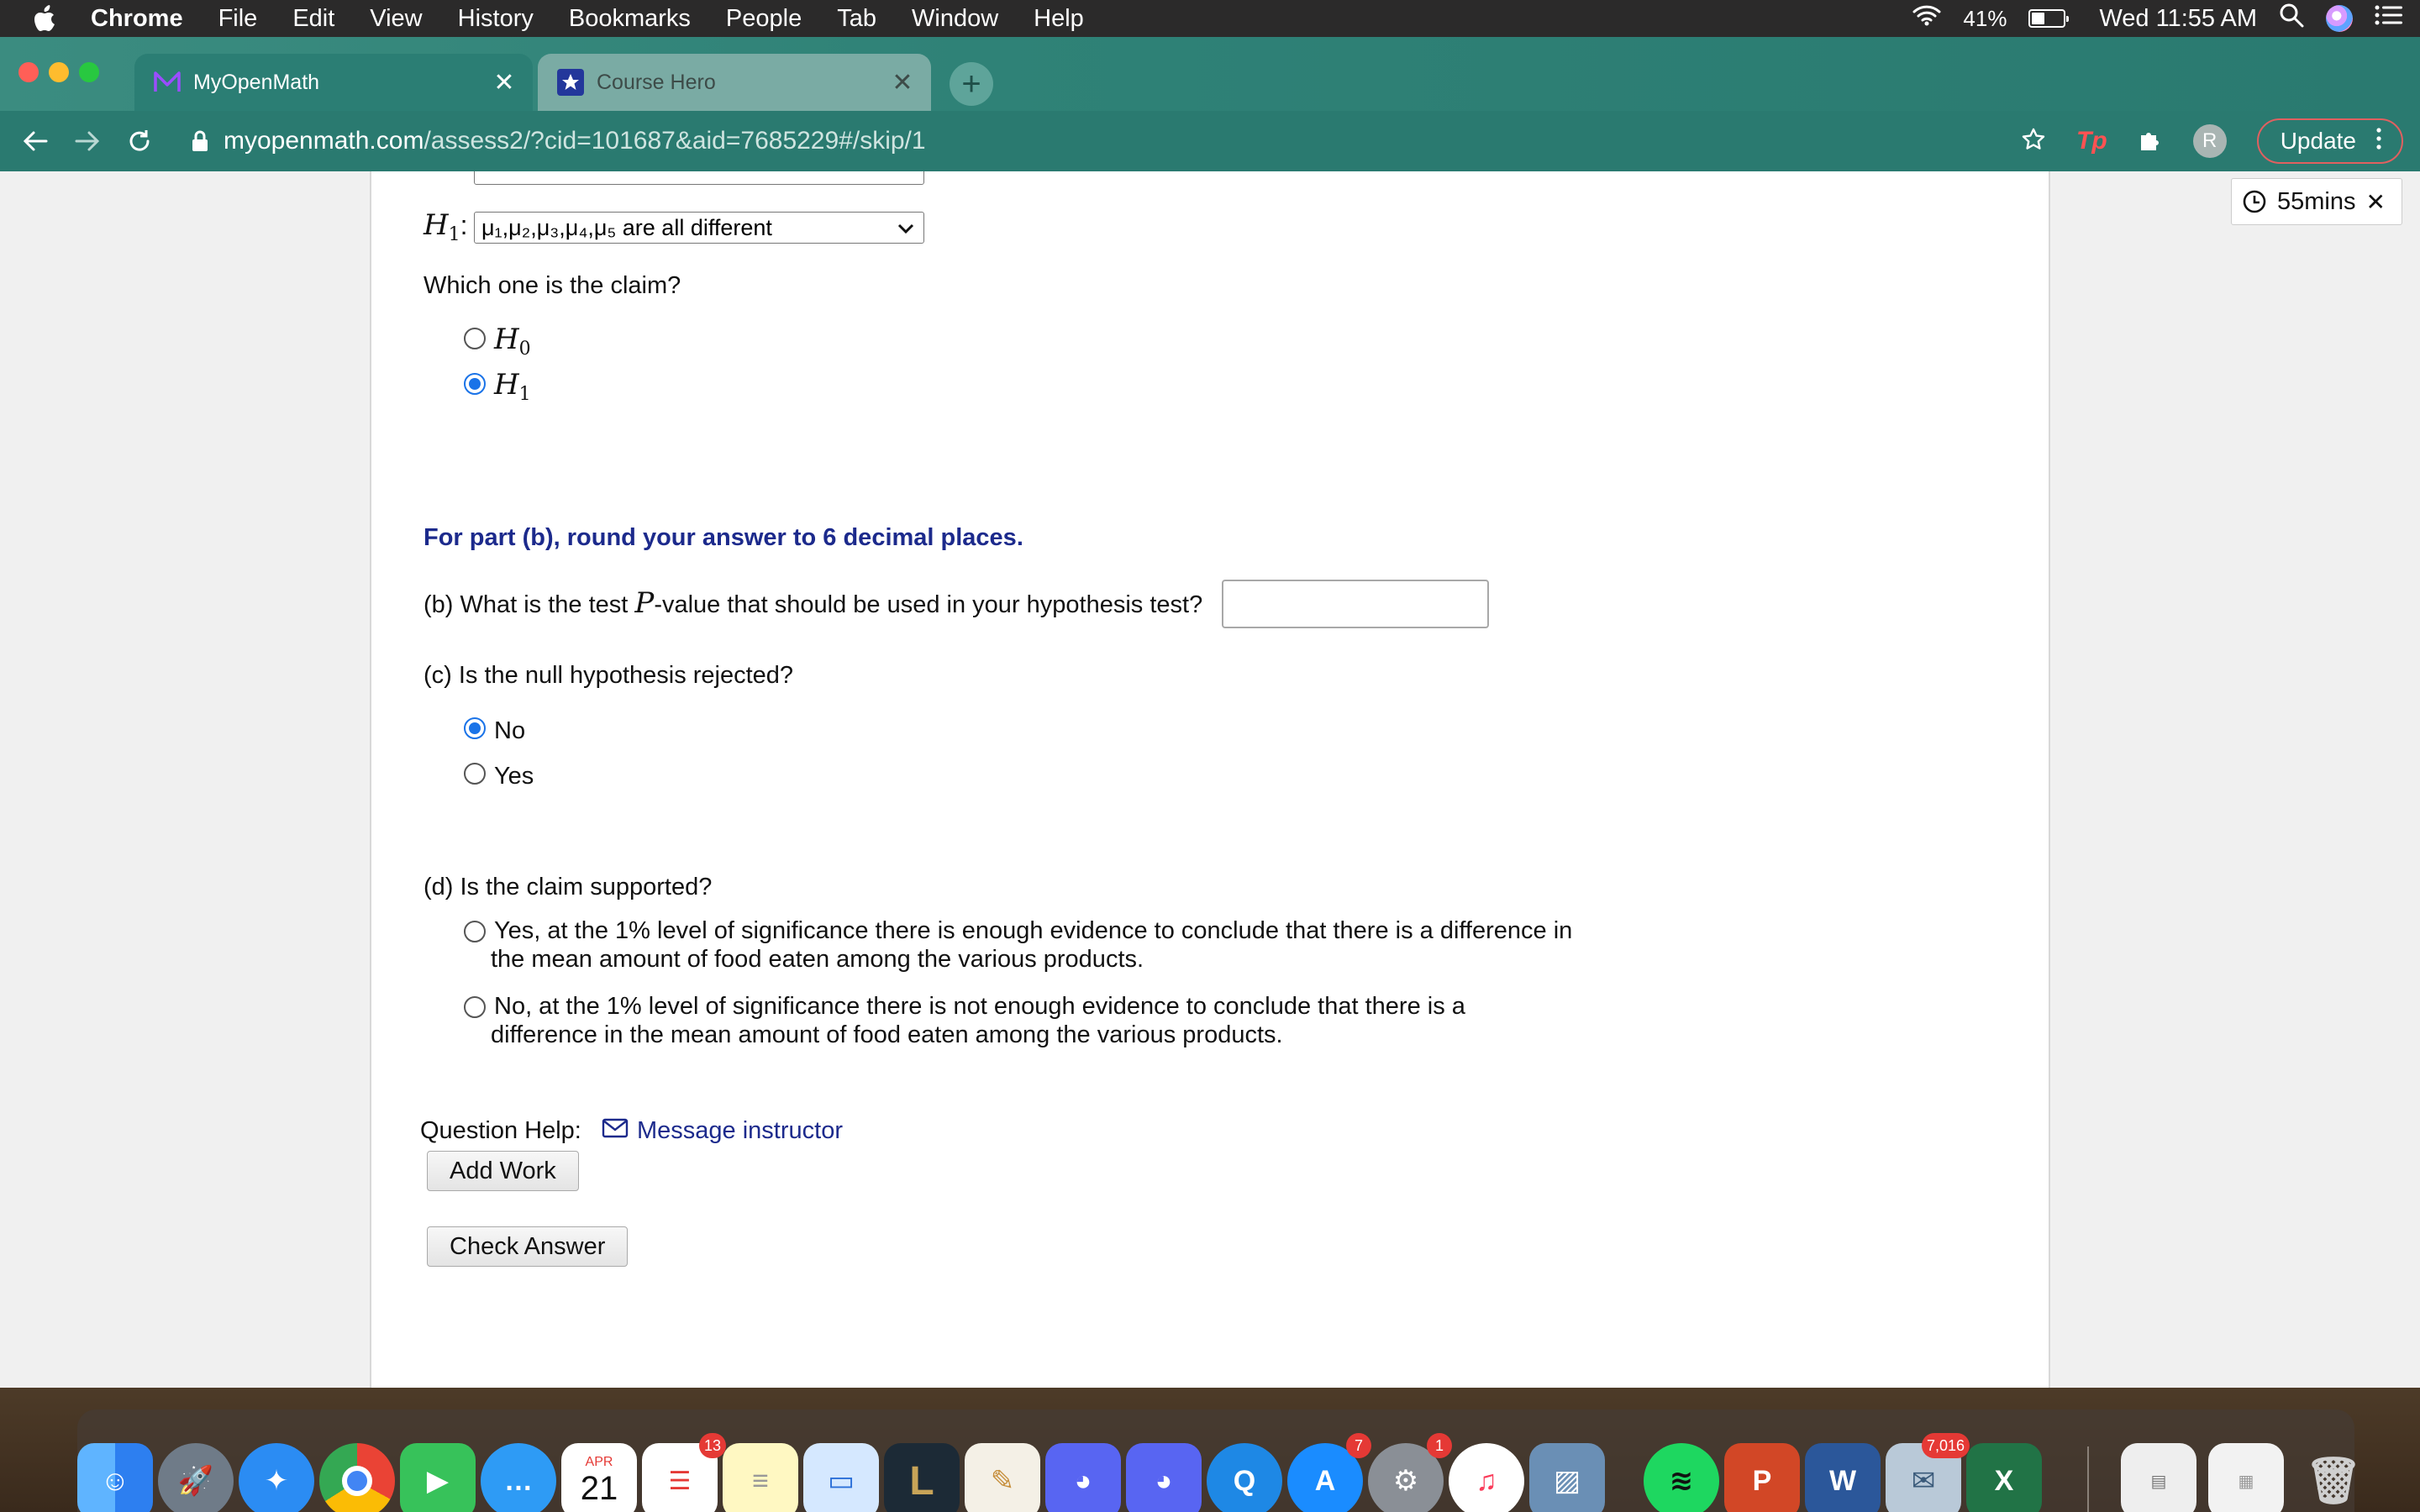 The width and height of the screenshot is (2420, 1512). I want to click on calendar-icon: APR 21, so click(599, 1477).